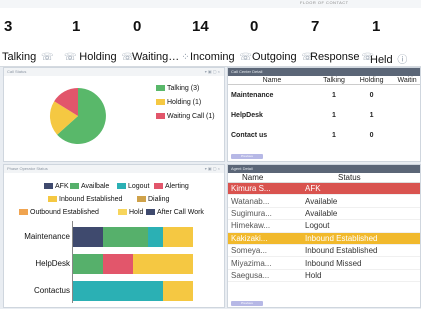  I want to click on stat-value-talking: 3, so click(8, 26).